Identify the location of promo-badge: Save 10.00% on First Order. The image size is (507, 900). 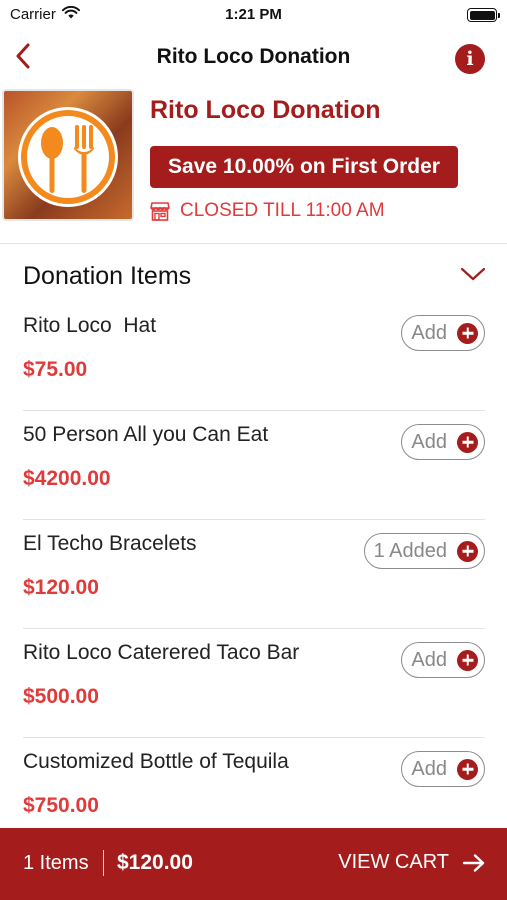
(304, 167).